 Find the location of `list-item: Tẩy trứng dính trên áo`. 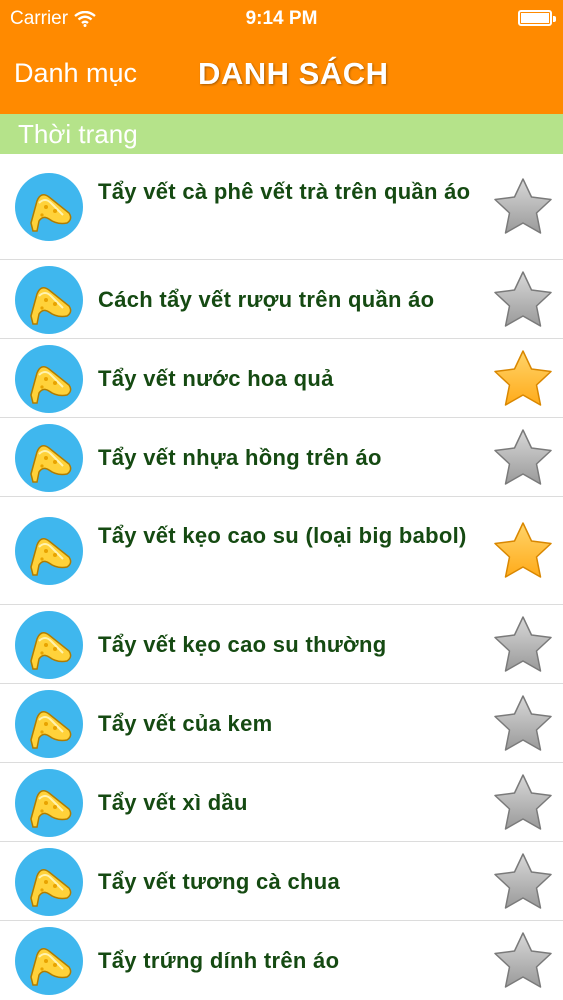

list-item: Tẩy trứng dính trên áo is located at coordinates (281, 960).